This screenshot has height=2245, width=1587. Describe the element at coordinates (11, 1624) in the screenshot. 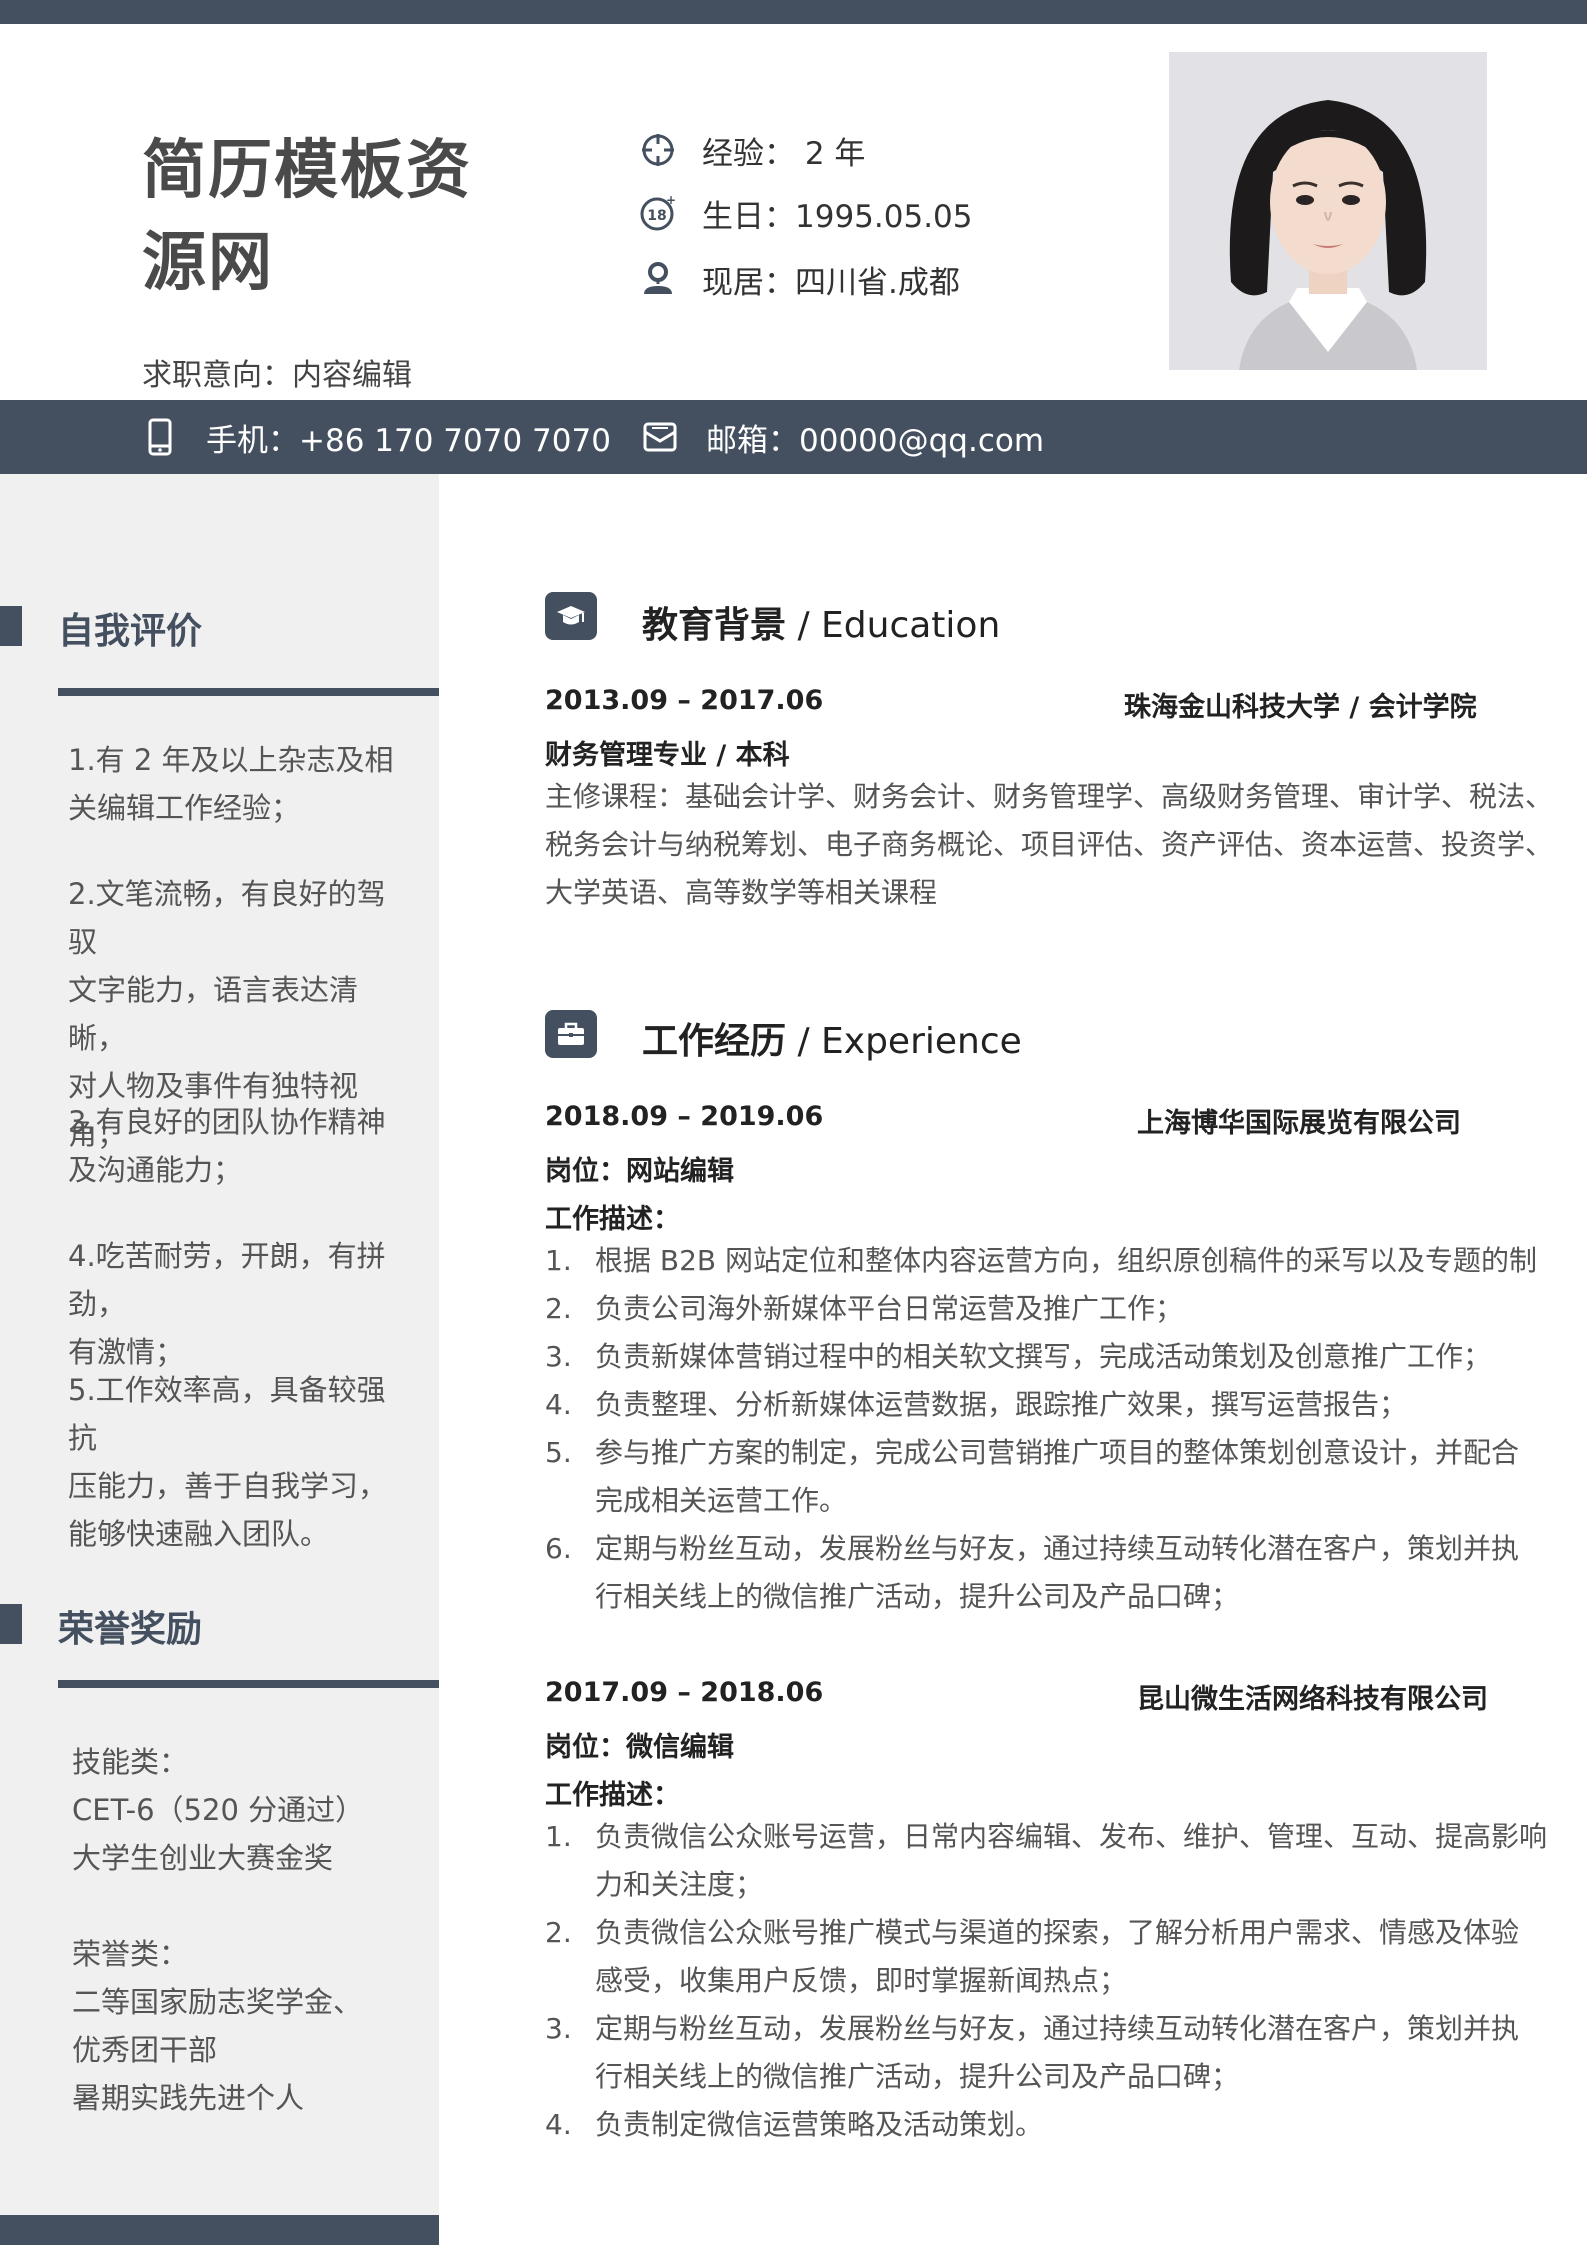

I see `honors-marker` at that location.